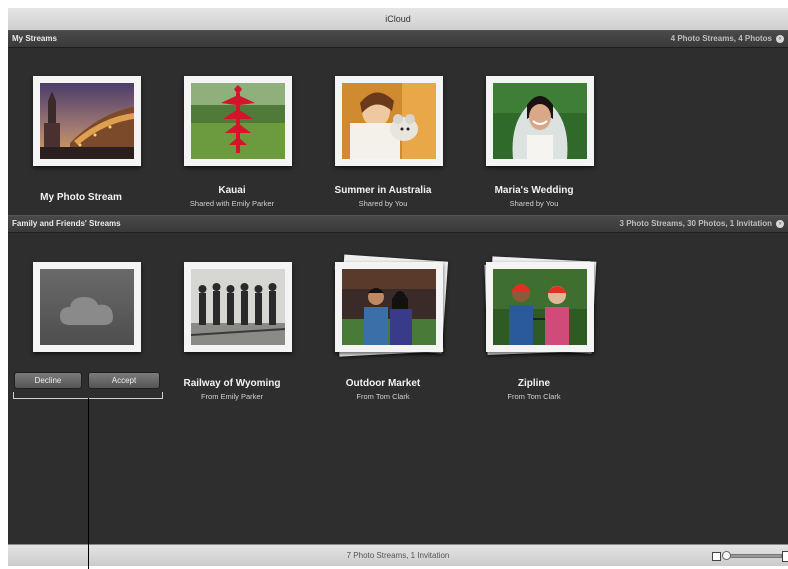 Image resolution: width=788 pixels, height=569 pixels. I want to click on stream-name: Summer in Australia, so click(383, 190).